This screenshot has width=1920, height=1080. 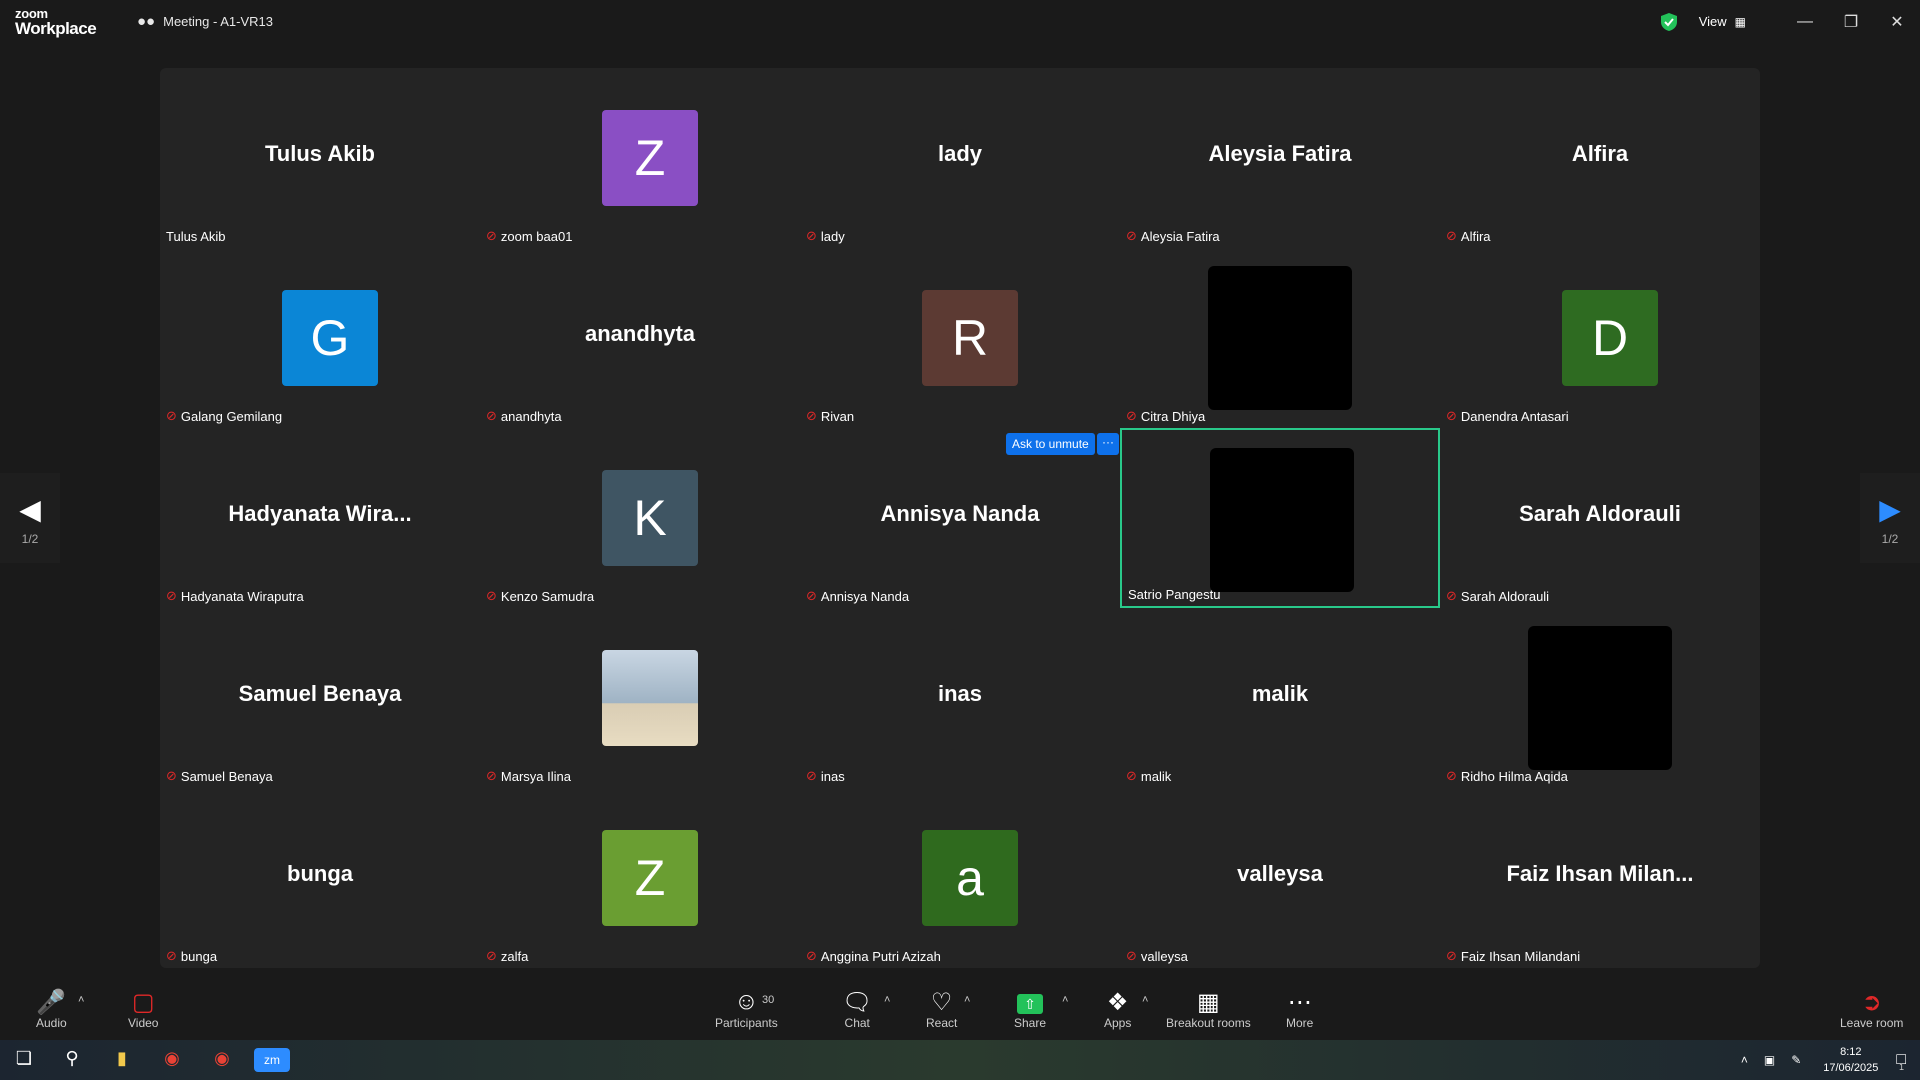 I want to click on logo-line2: Workplace, so click(x=56, y=28).